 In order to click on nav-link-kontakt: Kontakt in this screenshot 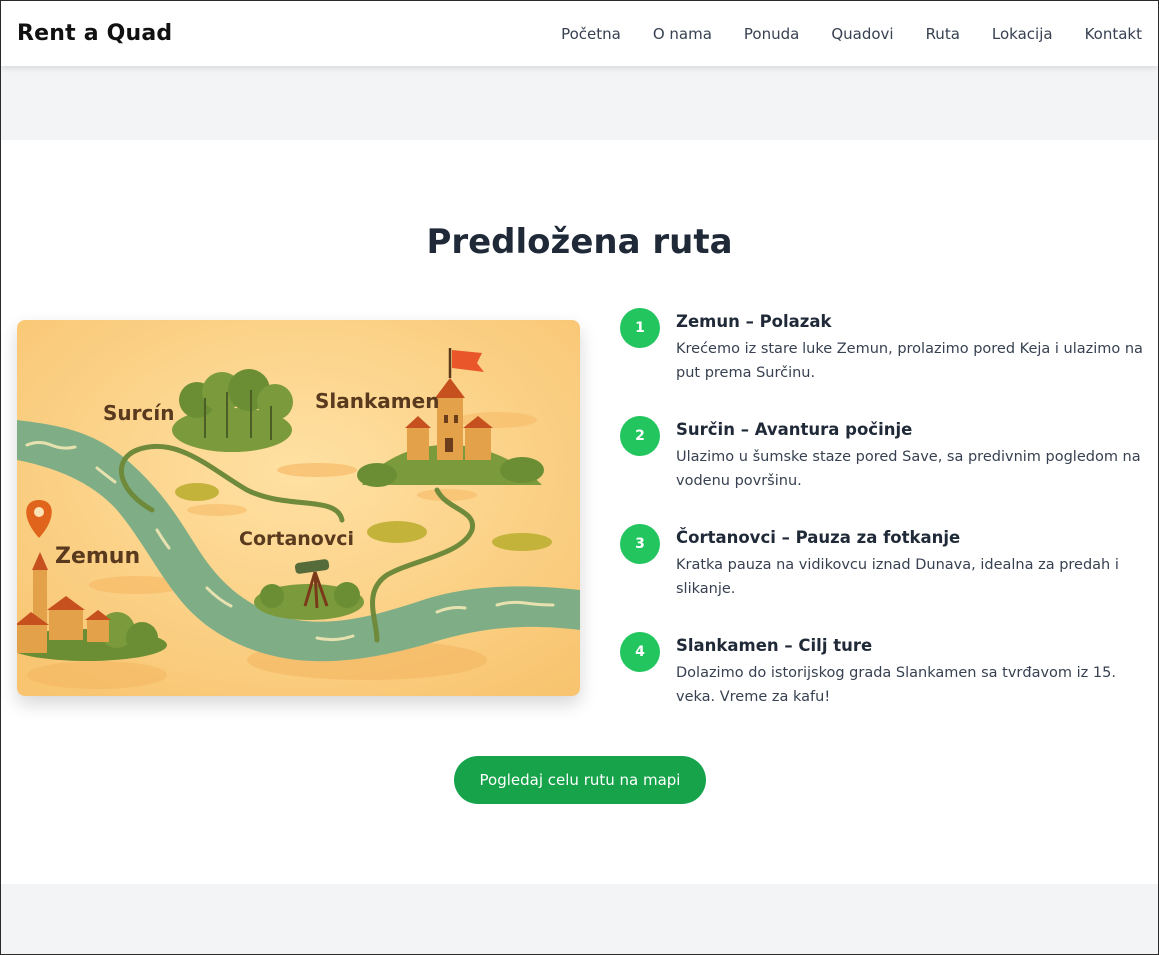, I will do `click(1113, 34)`.